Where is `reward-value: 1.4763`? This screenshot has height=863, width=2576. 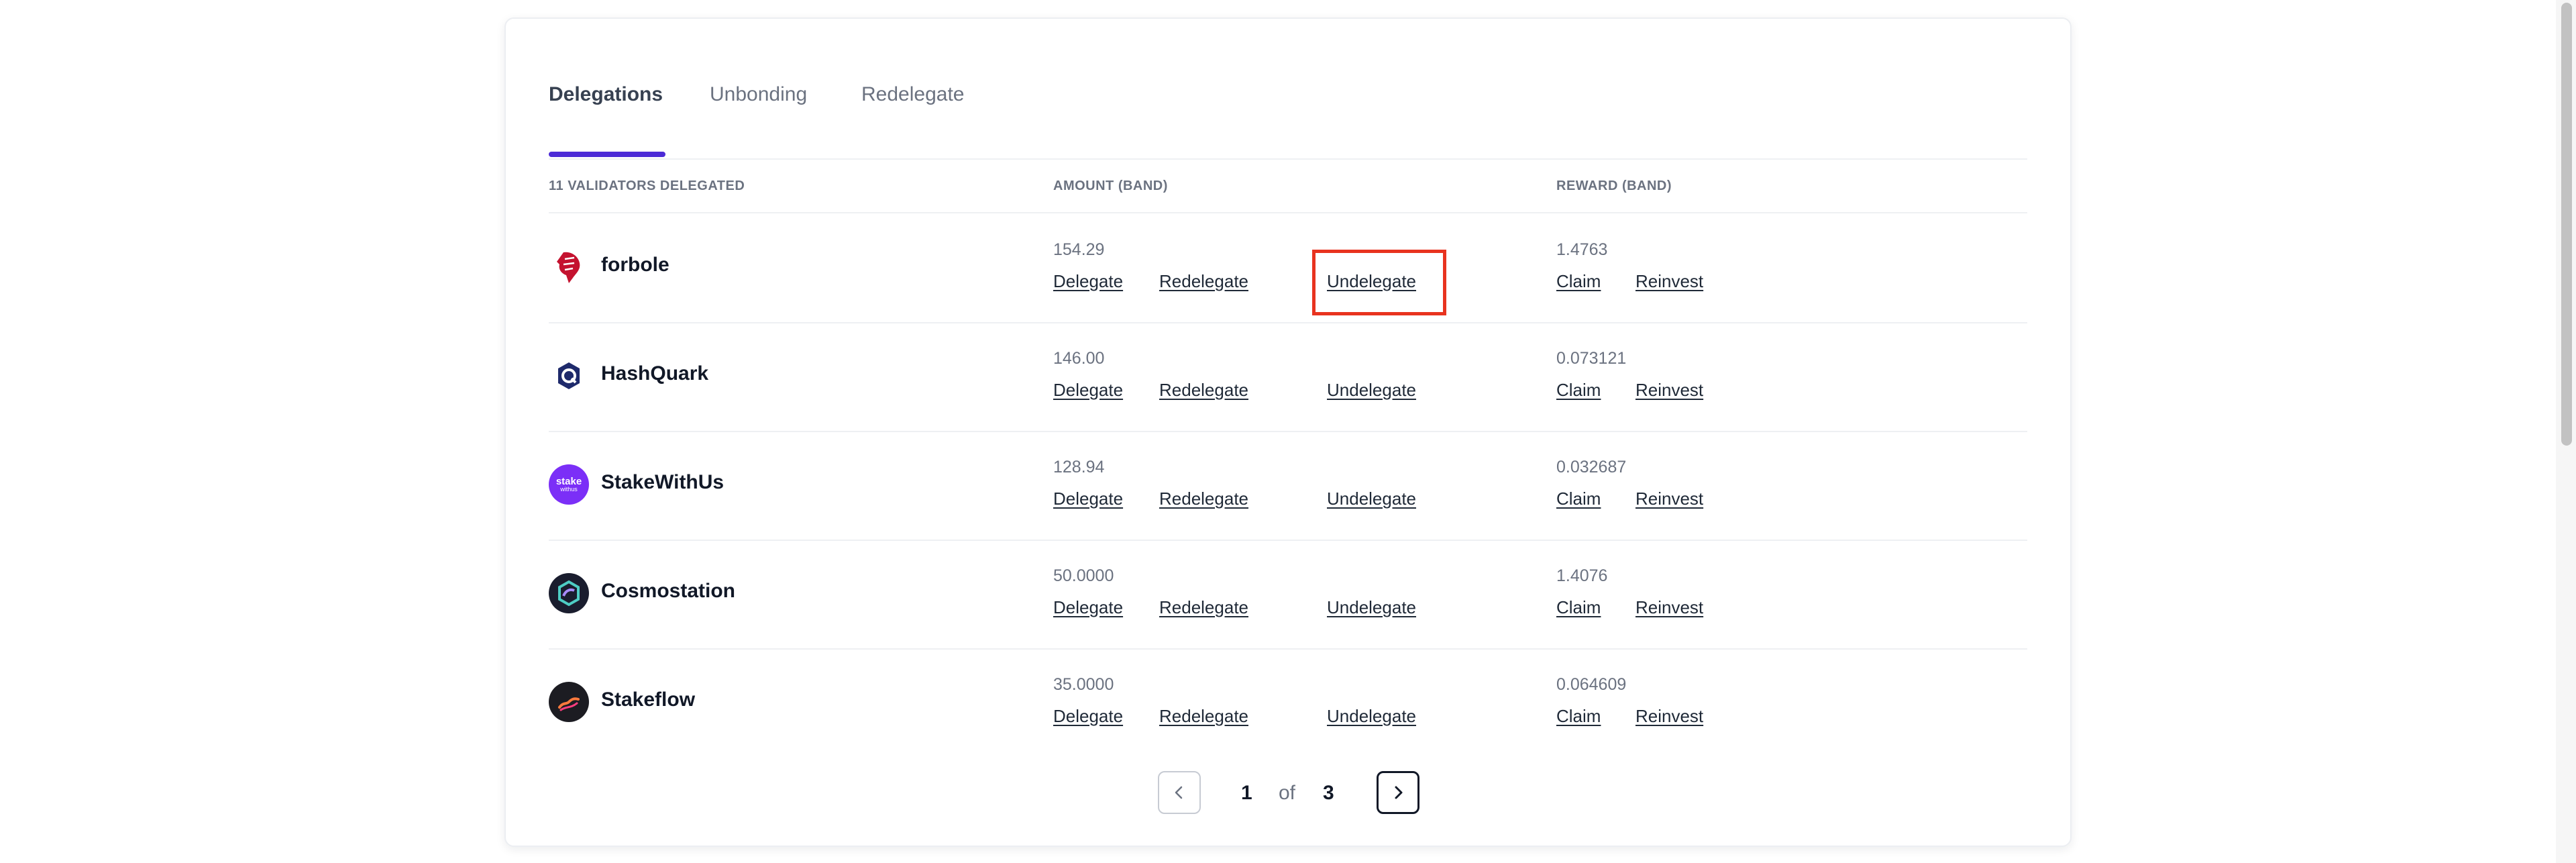 reward-value: 1.4763 is located at coordinates (1582, 249).